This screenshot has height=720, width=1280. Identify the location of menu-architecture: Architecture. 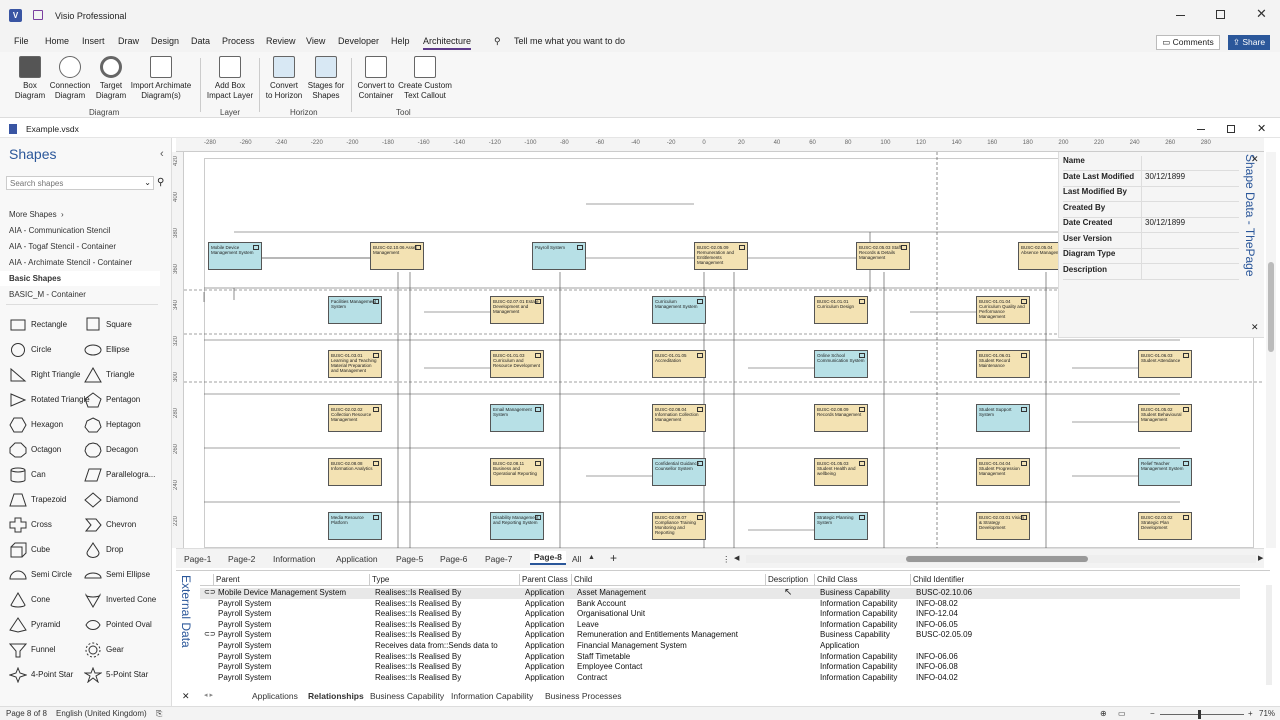
(447, 43).